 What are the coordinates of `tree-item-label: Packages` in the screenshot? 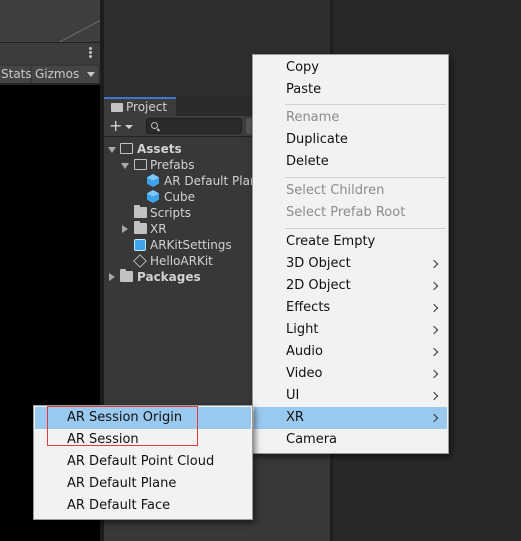 It's located at (169, 277).